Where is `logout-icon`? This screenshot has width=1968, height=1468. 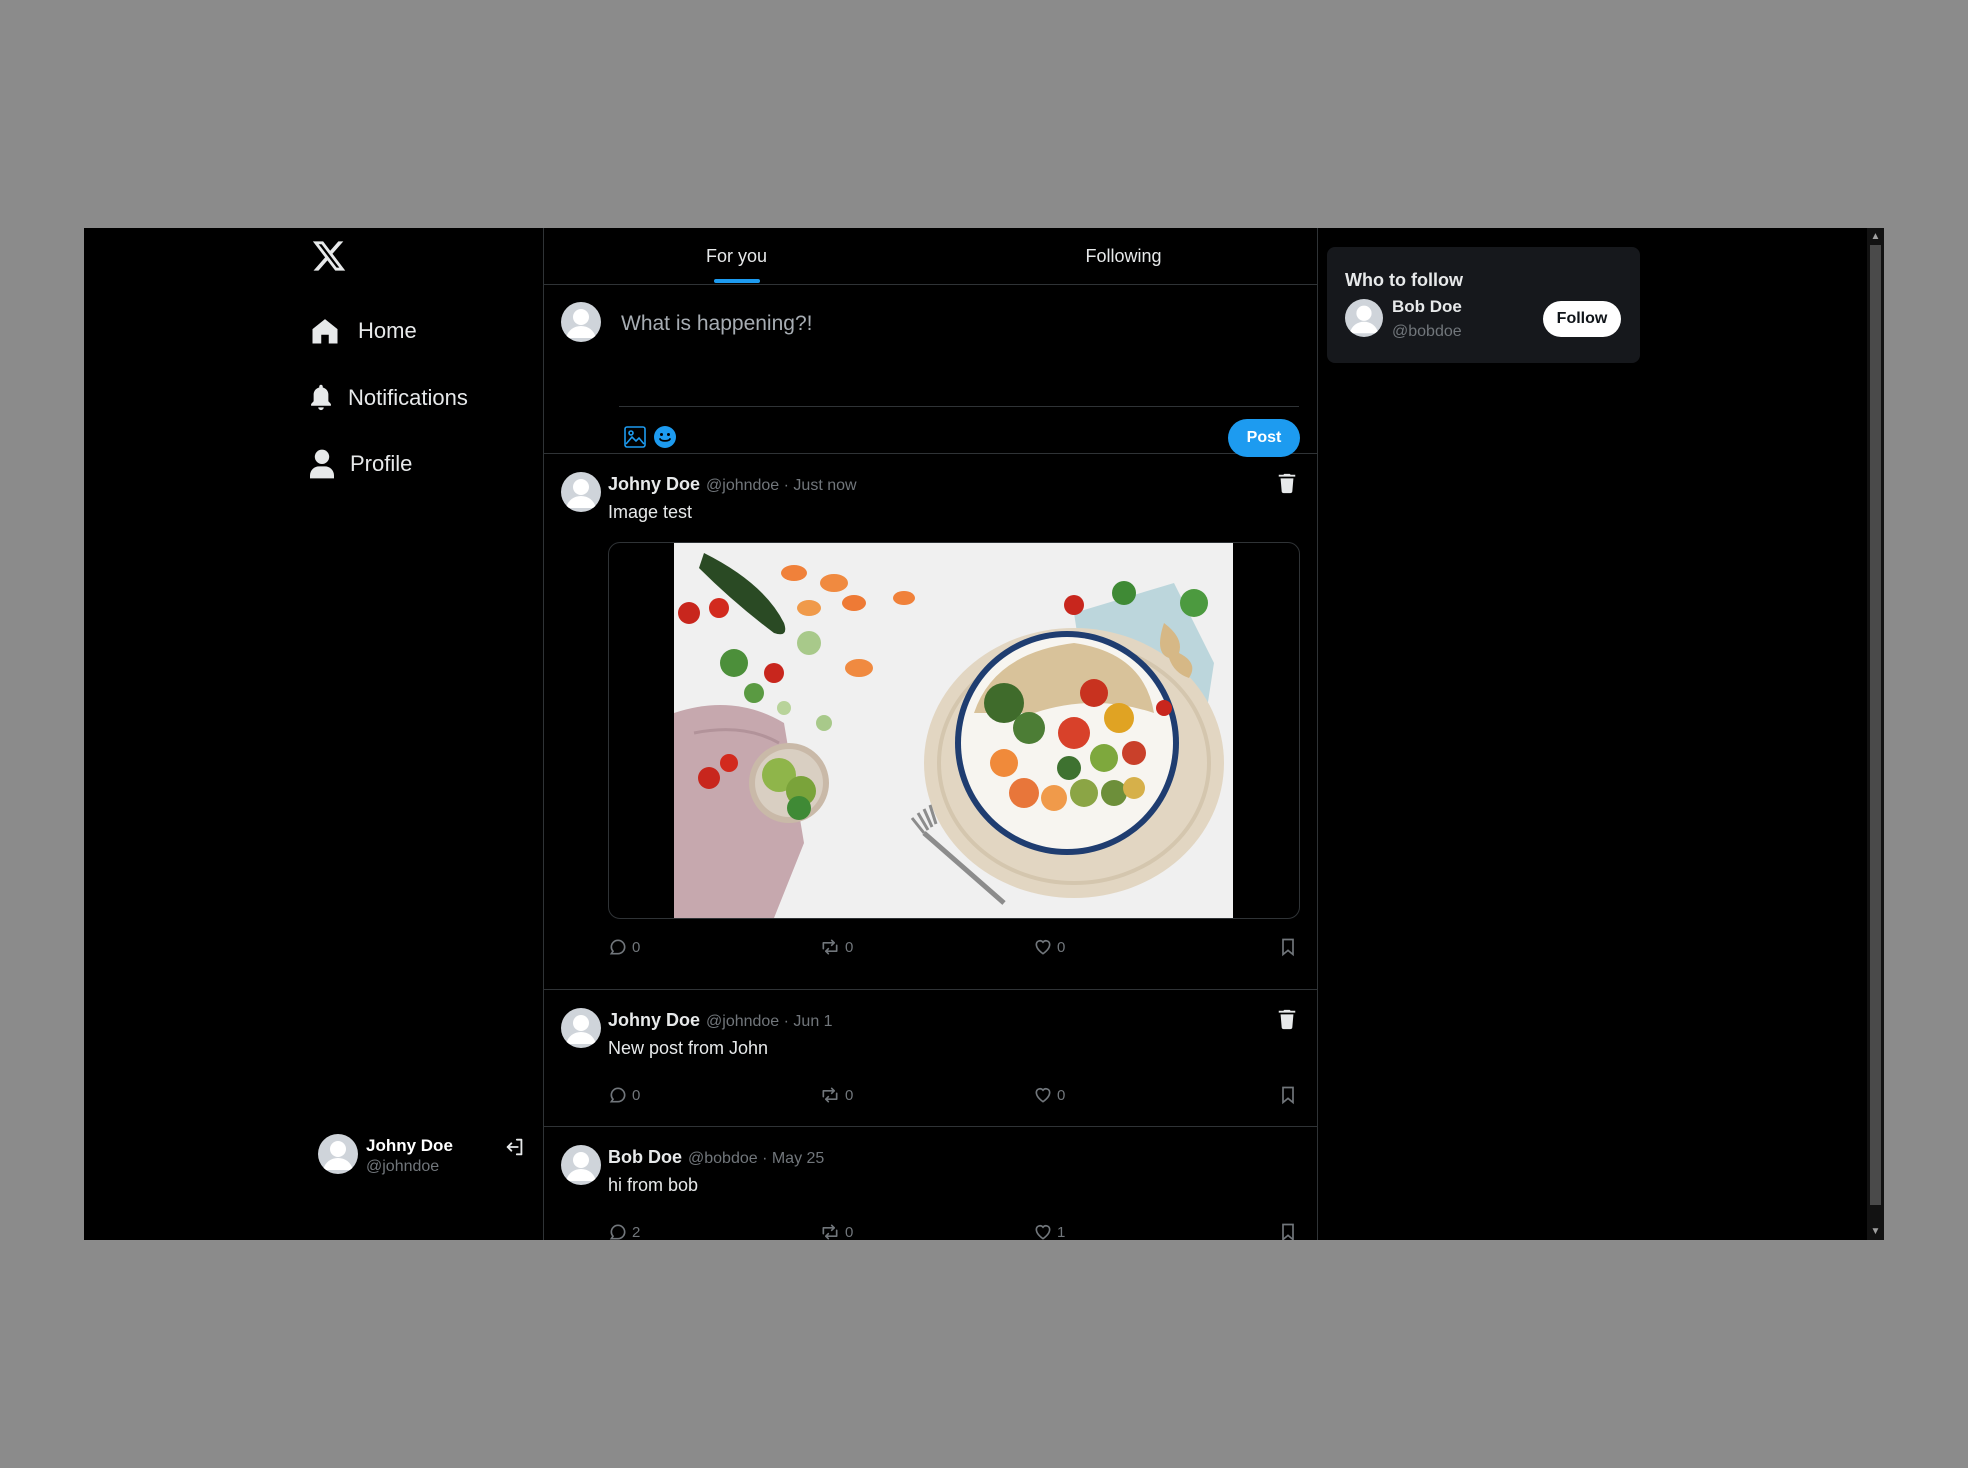
logout-icon is located at coordinates (515, 1147).